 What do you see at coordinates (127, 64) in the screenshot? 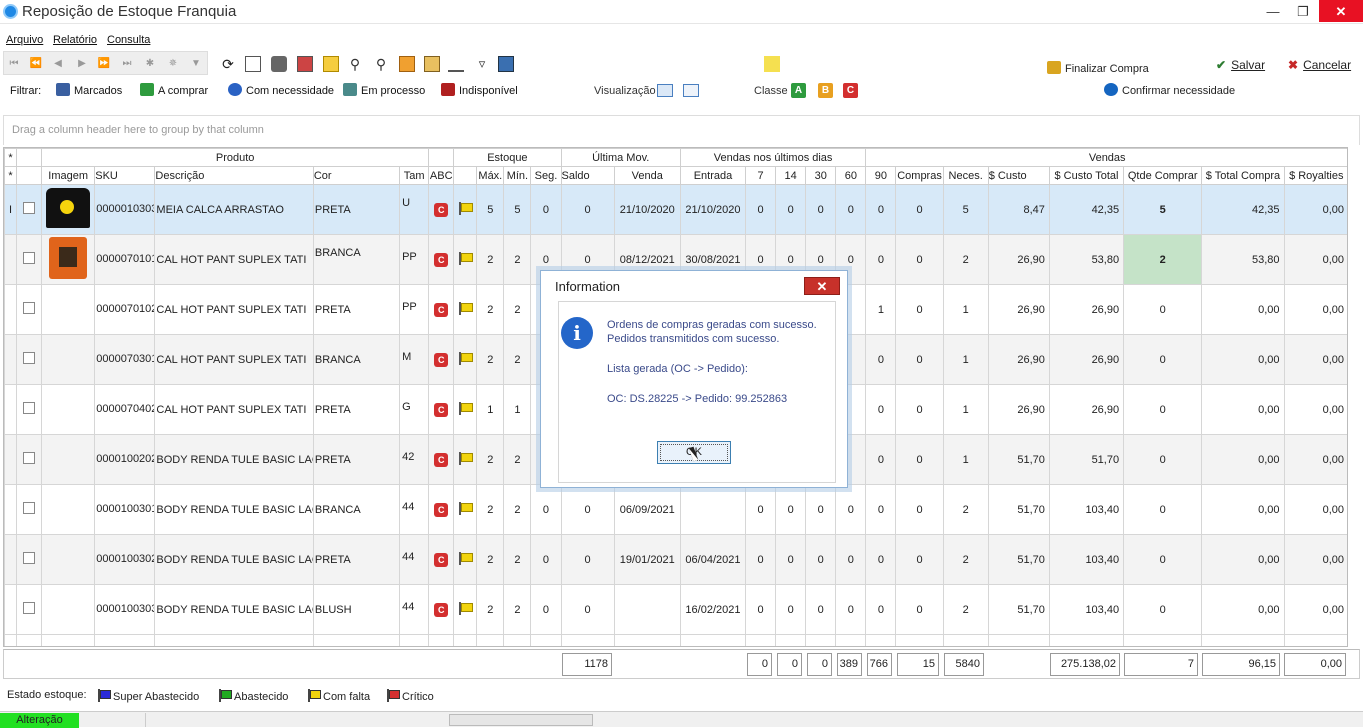
I see `last-record-icon: ⏭` at bounding box center [127, 64].